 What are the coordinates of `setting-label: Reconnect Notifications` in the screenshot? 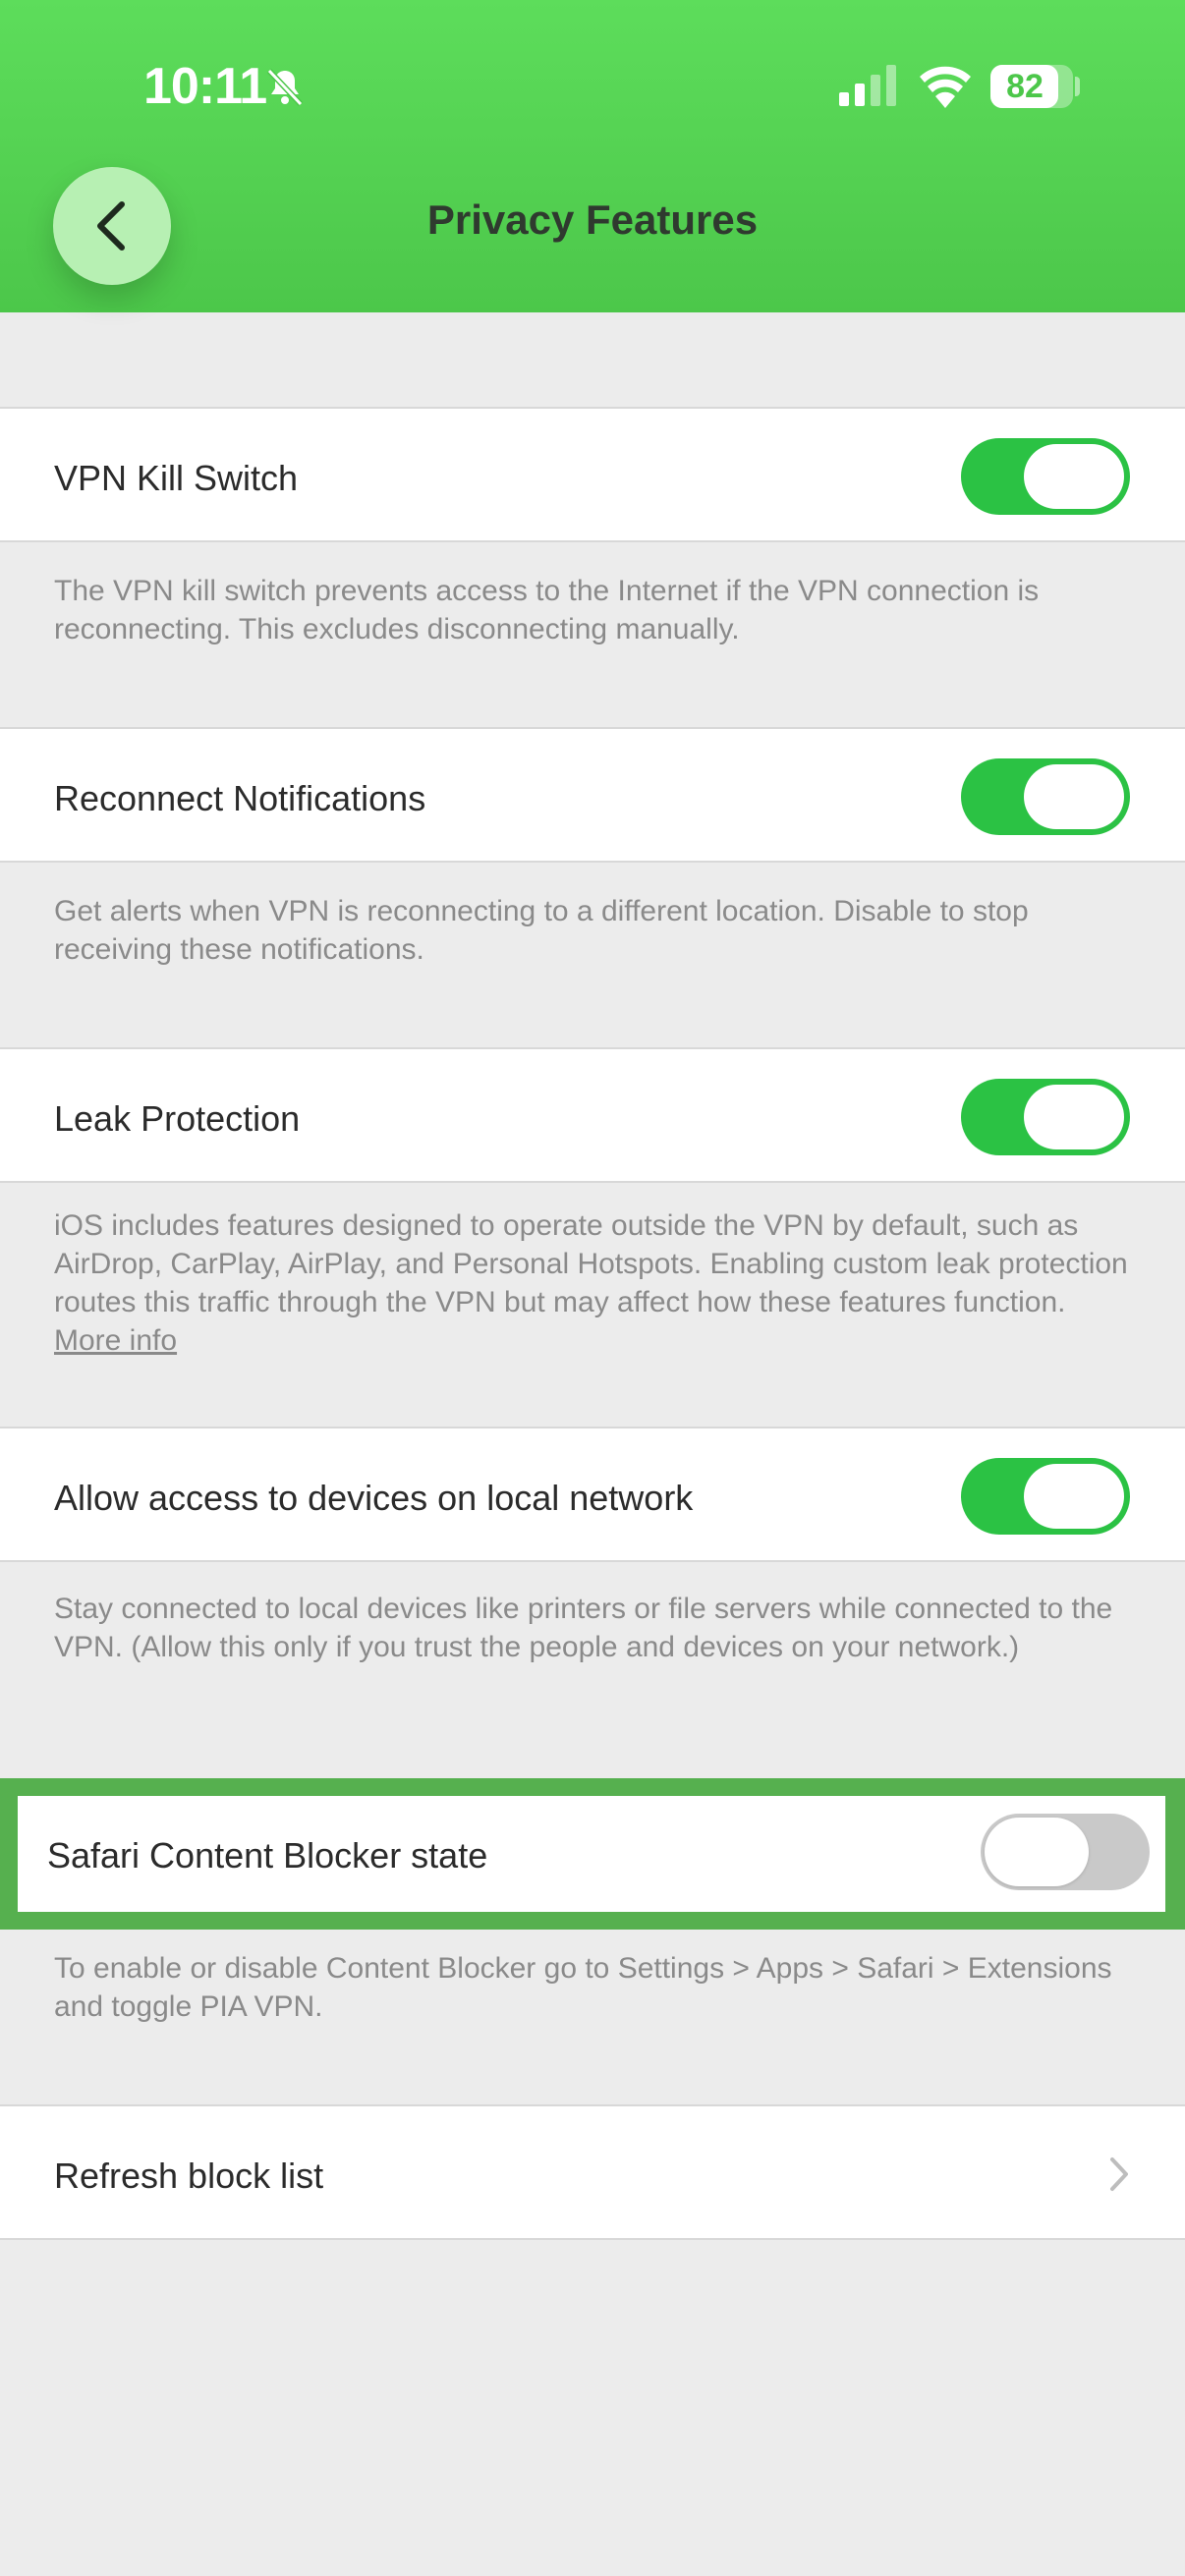 It's located at (240, 798).